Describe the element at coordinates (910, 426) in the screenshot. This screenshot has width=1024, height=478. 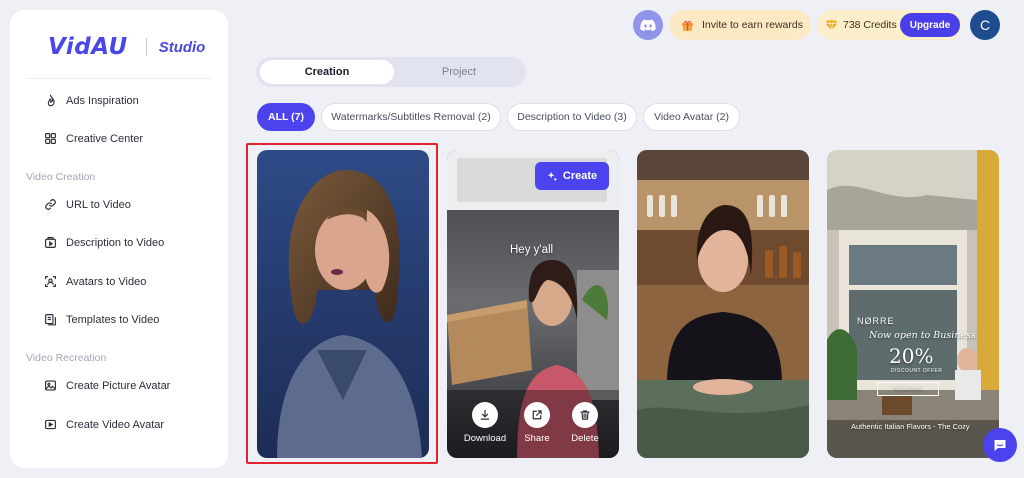
I see `poster-footer: Authentic Italian Flavors - The Cozy` at that location.